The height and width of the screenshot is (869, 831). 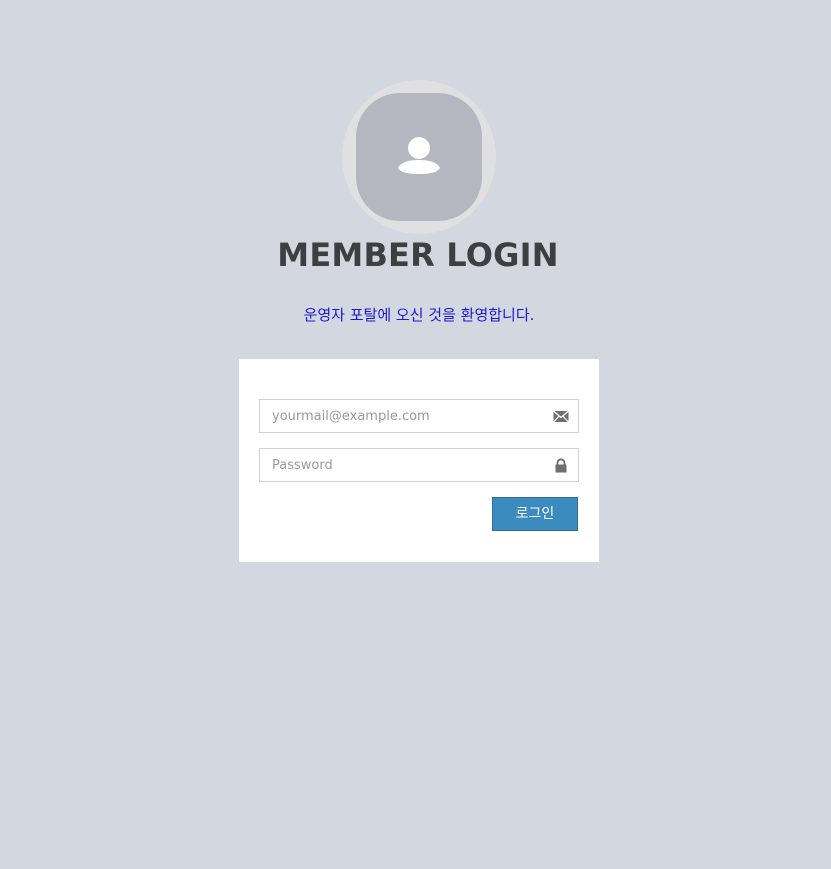 I want to click on avatar, so click(x=419, y=157).